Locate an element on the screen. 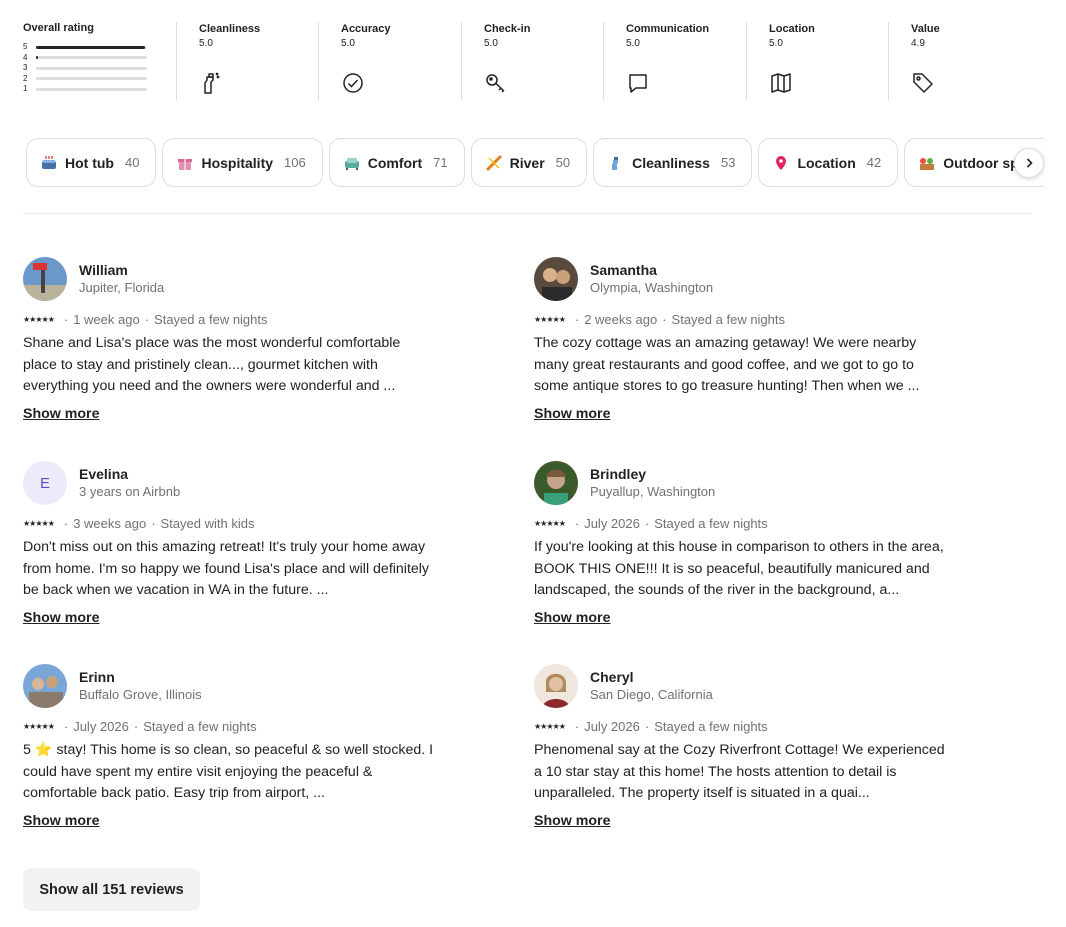 The height and width of the screenshot is (927, 1066). overall-rating-label: Overall rating is located at coordinates (58, 28).